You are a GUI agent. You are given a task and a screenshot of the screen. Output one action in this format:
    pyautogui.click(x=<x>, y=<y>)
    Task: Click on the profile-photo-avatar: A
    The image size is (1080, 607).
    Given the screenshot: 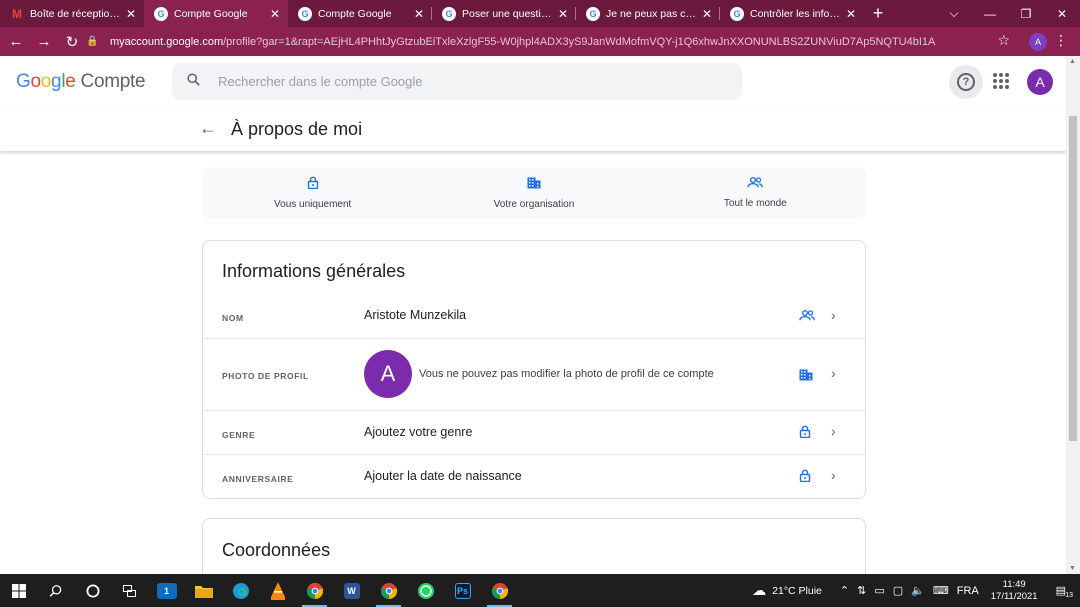 What is the action you would take?
    pyautogui.click(x=388, y=374)
    